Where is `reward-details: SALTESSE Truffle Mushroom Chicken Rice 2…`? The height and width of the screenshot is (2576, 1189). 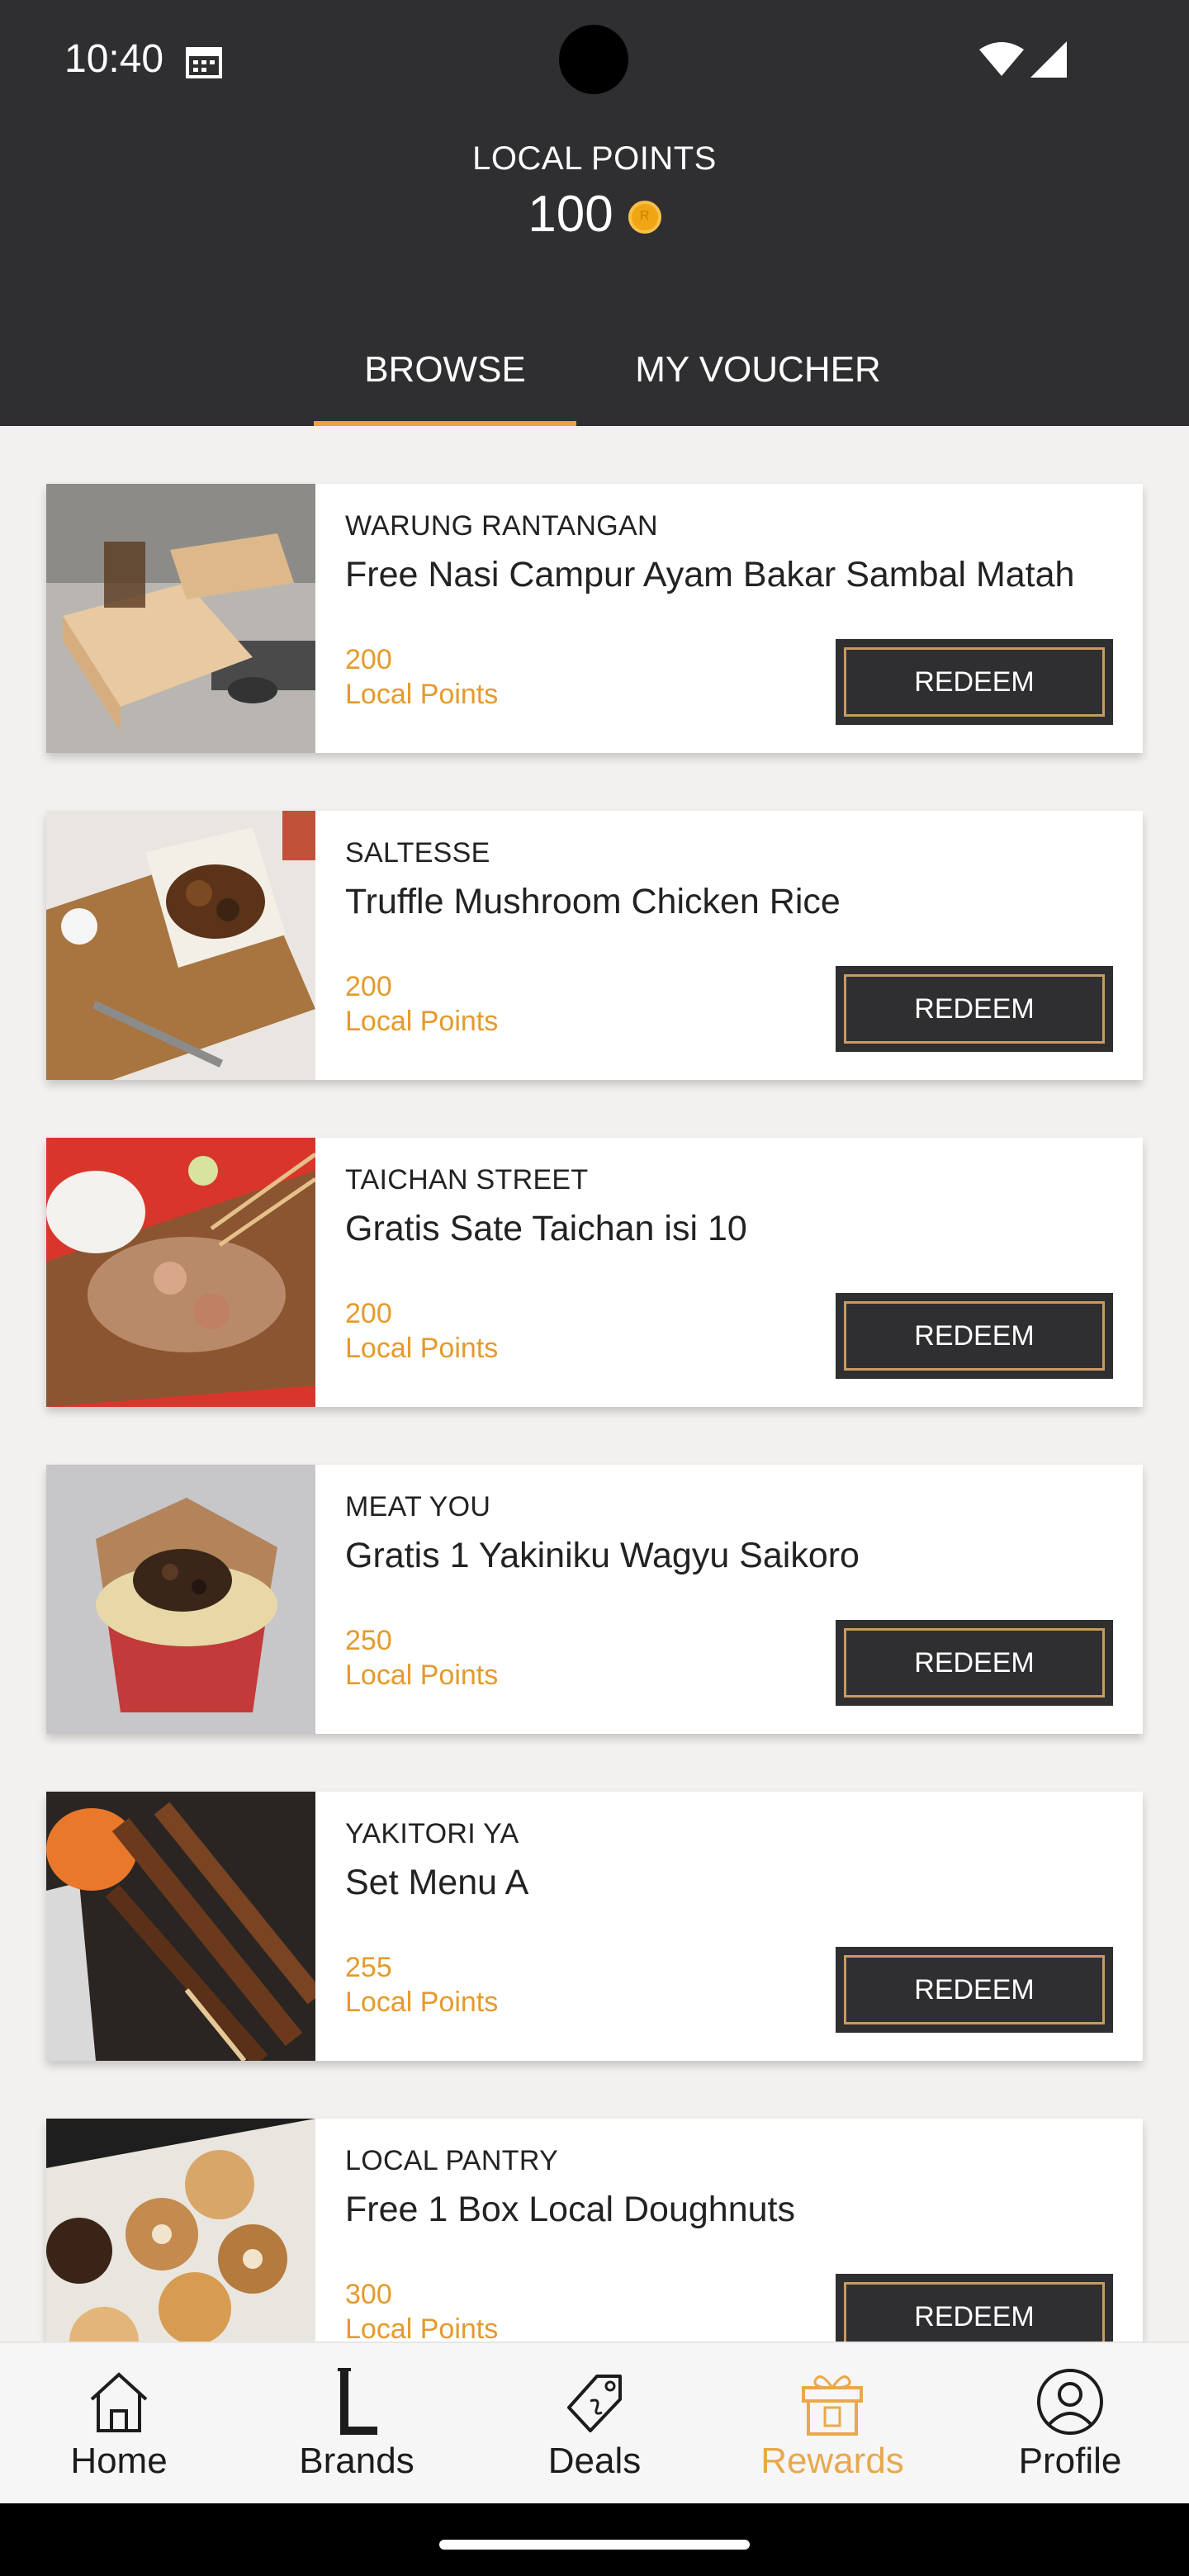 reward-details: SALTESSE Truffle Mushroom Chicken Rice 2… is located at coordinates (729, 945).